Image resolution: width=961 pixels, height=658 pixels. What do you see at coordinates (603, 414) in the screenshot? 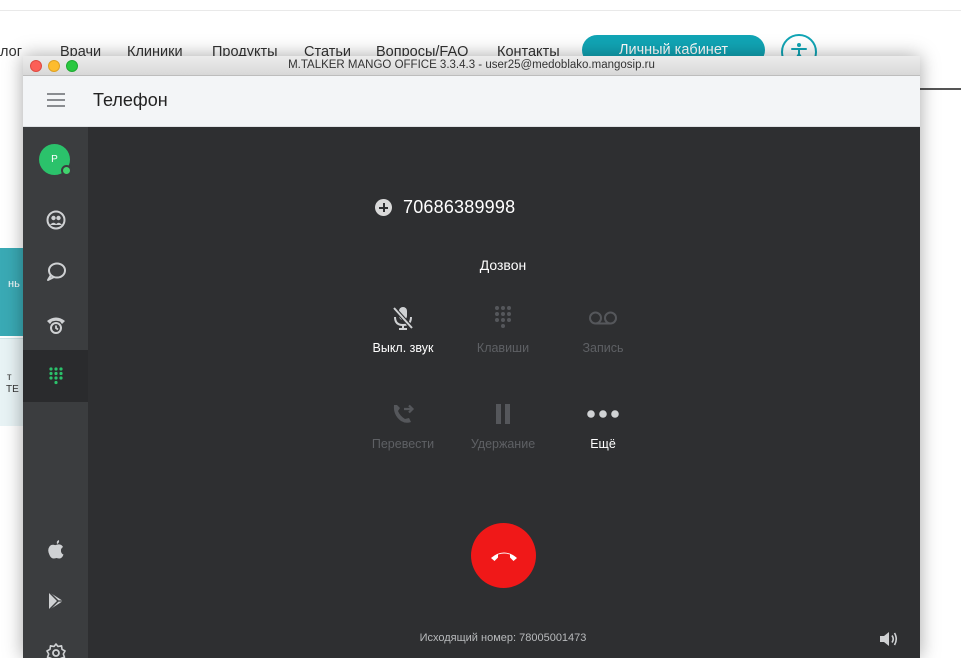
I see `more-dots-icon` at bounding box center [603, 414].